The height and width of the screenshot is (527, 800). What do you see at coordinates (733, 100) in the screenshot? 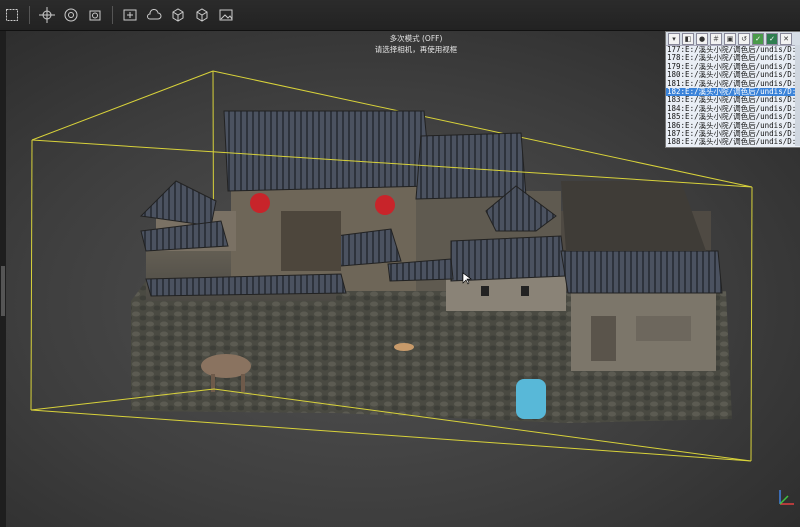
I see `list-item: 183:E:/溪头小院/调色后/undis/D:` at bounding box center [733, 100].